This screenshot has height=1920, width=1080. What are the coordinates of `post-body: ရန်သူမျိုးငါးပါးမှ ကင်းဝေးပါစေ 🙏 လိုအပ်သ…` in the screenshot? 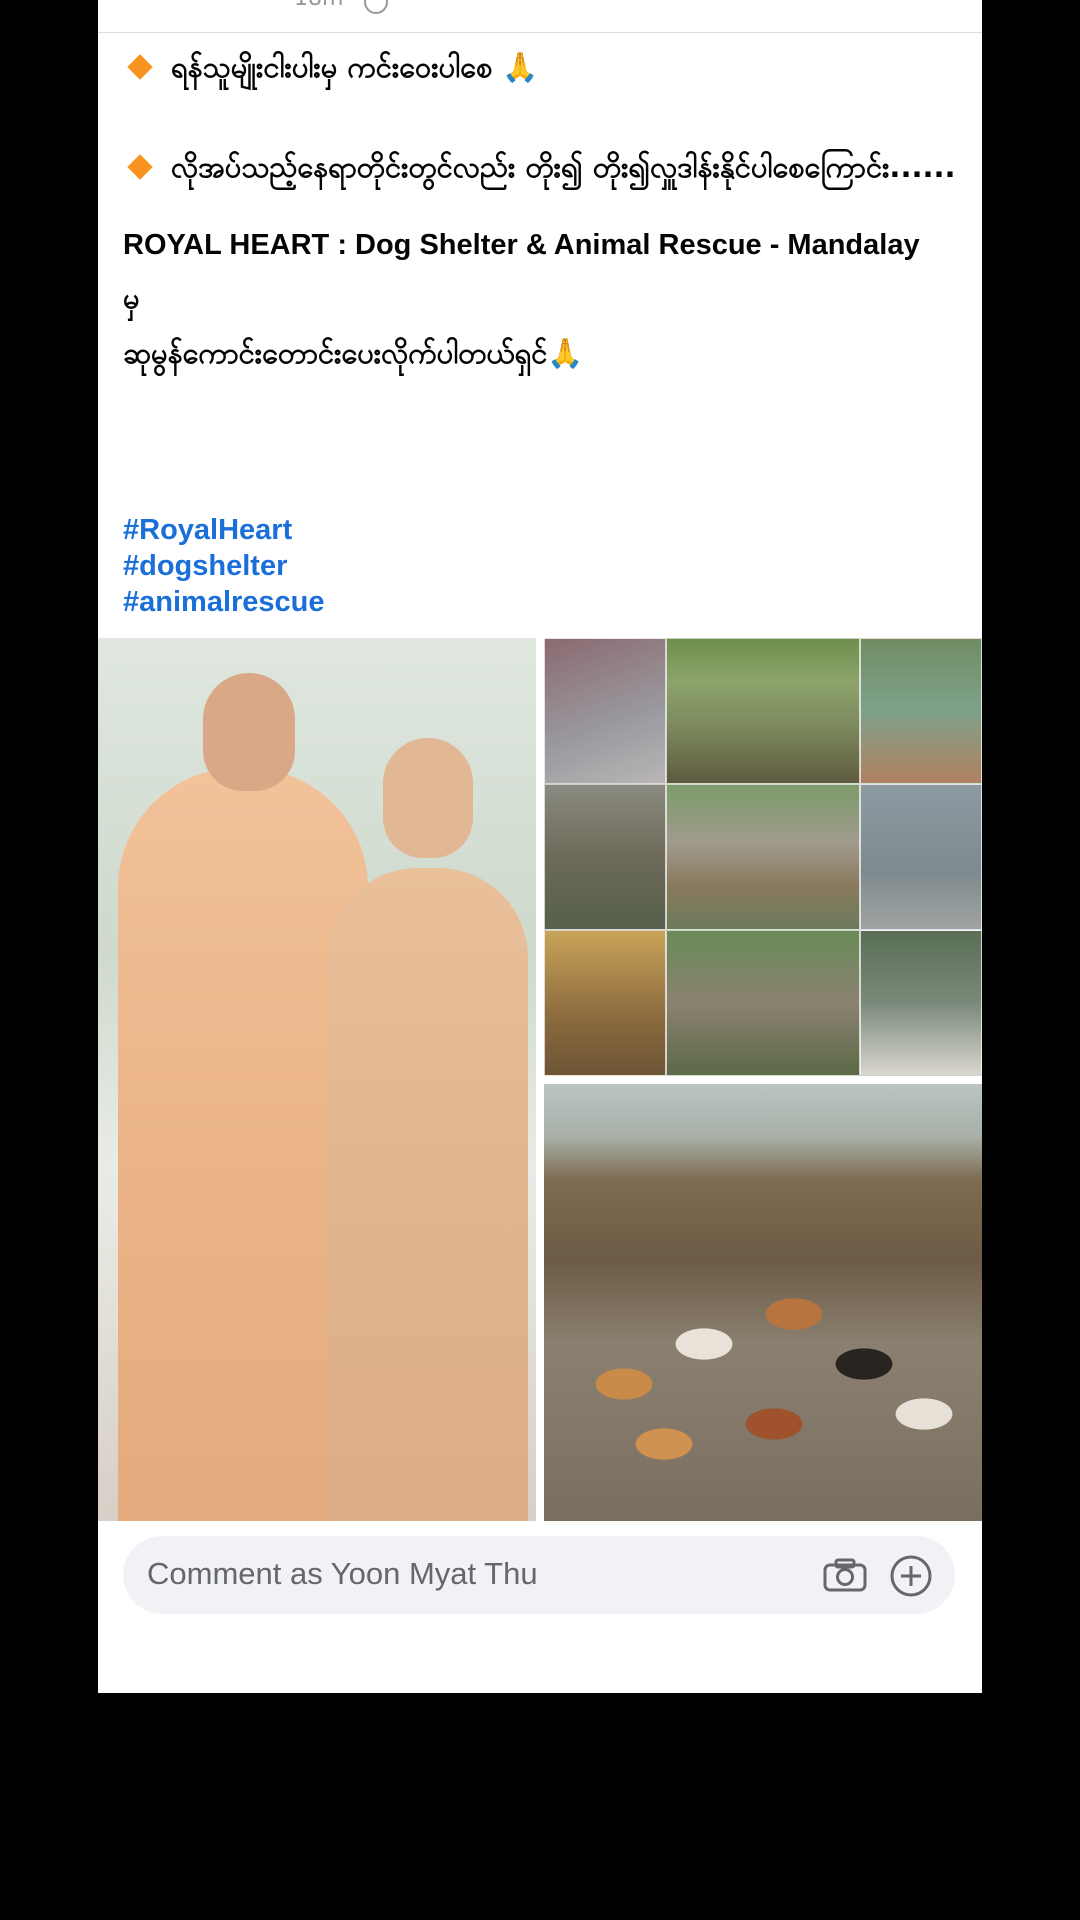 It's located at (543, 210).